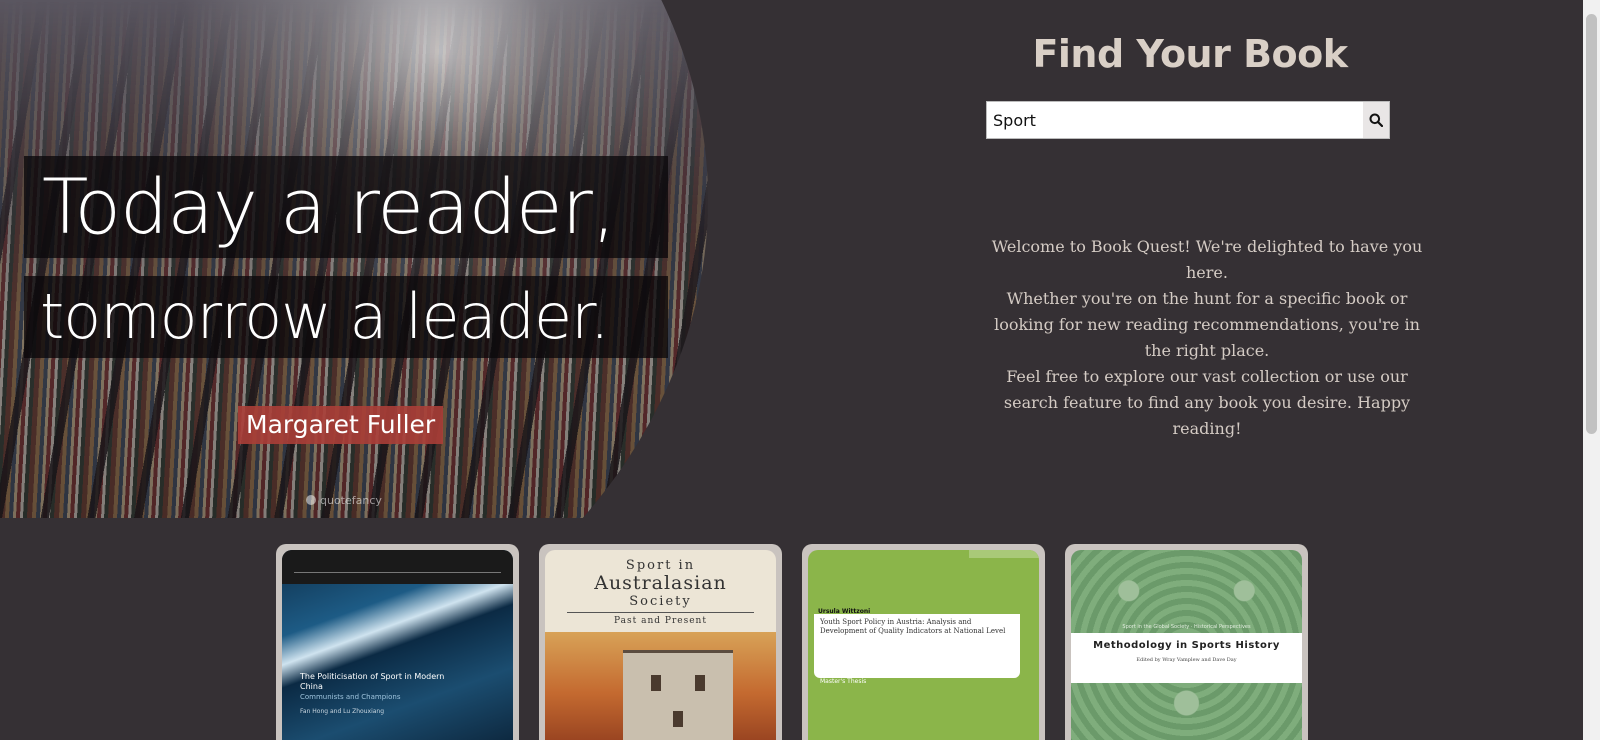 The height and width of the screenshot is (740, 1600). I want to click on book-type: Master's Thesis, so click(843, 681).